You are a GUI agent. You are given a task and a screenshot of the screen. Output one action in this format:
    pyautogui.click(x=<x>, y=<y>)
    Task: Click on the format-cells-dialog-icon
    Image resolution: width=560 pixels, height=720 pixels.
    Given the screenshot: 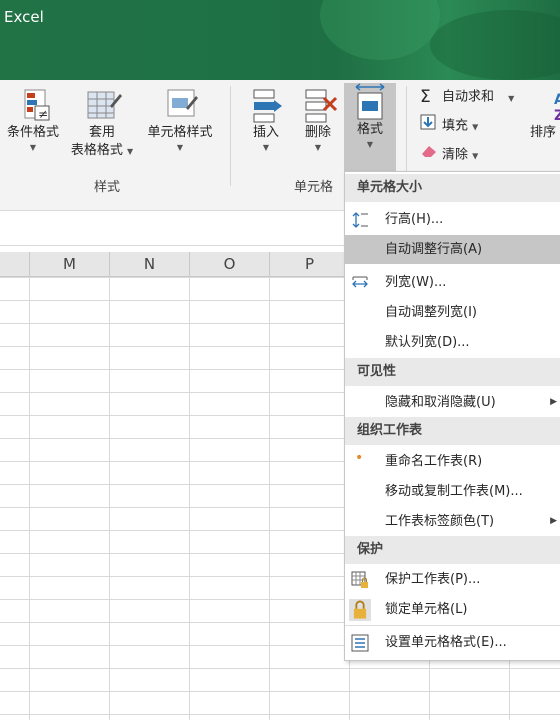 What is the action you would take?
    pyautogui.click(x=360, y=643)
    